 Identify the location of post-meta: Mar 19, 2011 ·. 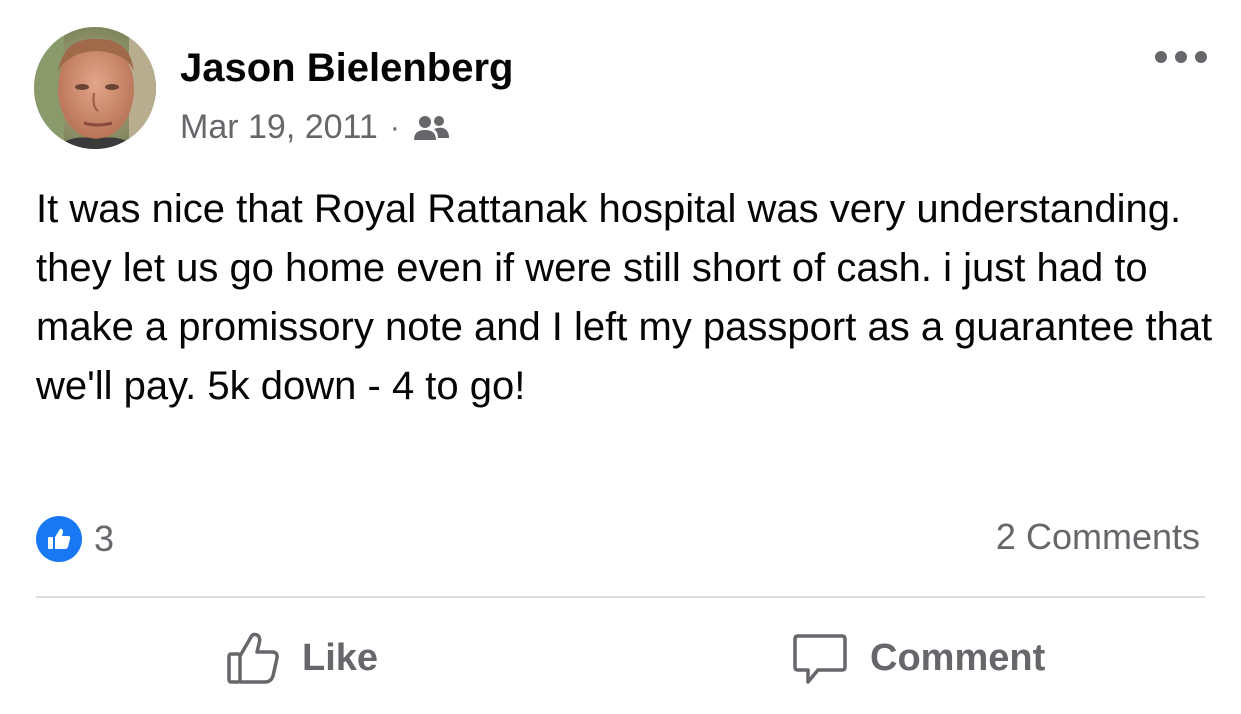
(315, 127).